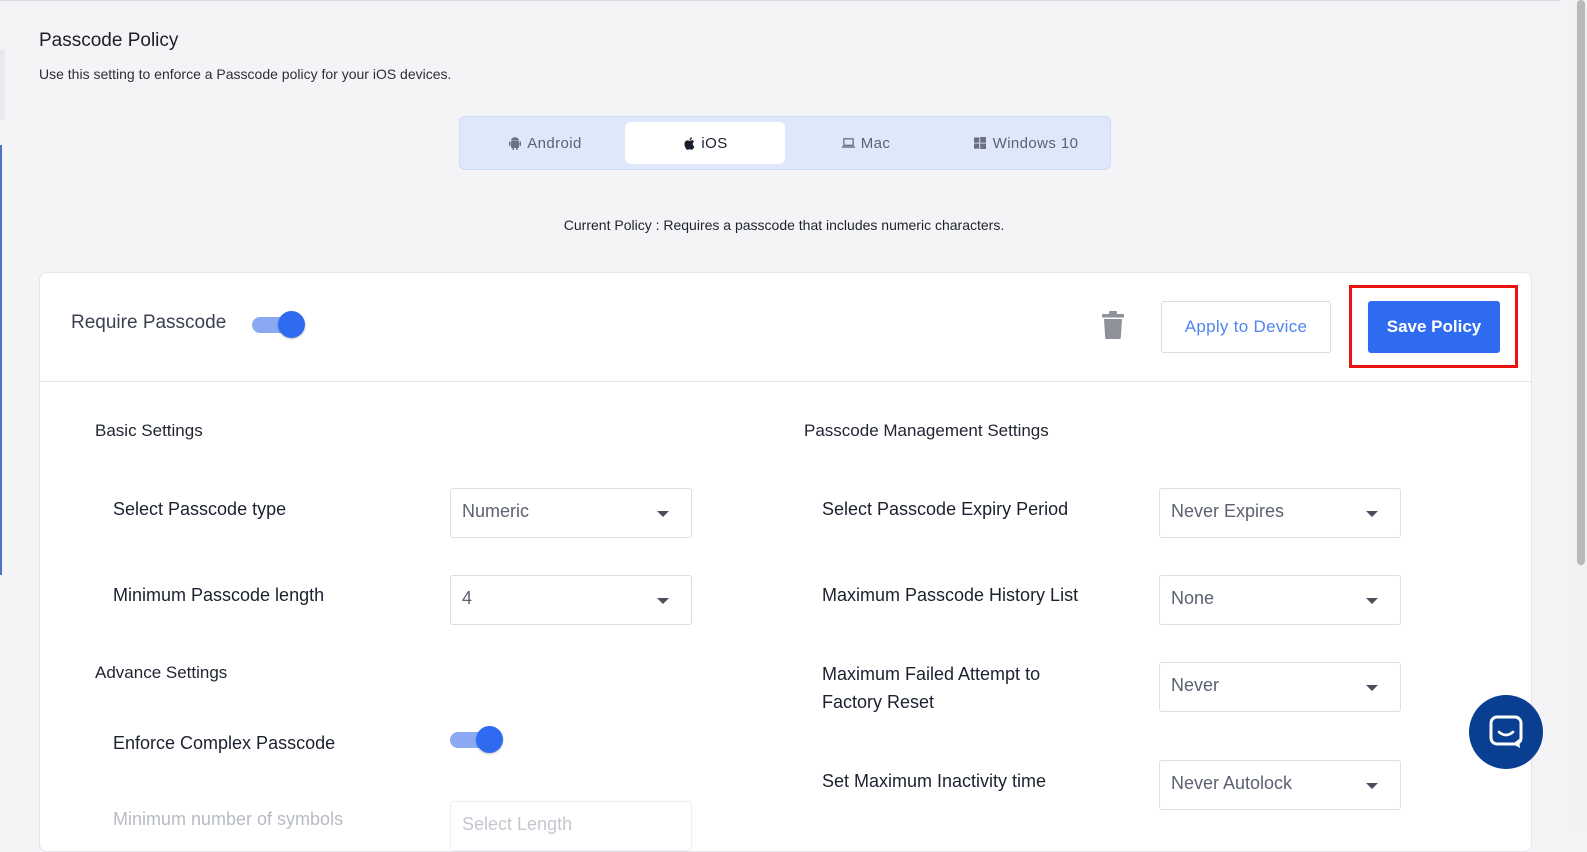  I want to click on complex-passcode-label: Enforce Complex Passcode, so click(224, 743).